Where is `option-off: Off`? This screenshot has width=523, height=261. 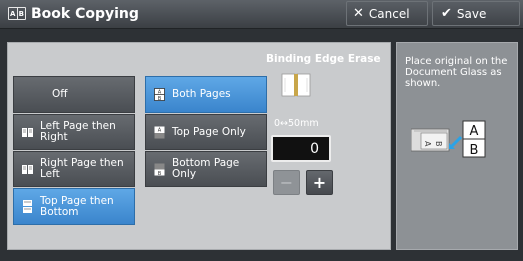
option-off: Off is located at coordinates (74, 94).